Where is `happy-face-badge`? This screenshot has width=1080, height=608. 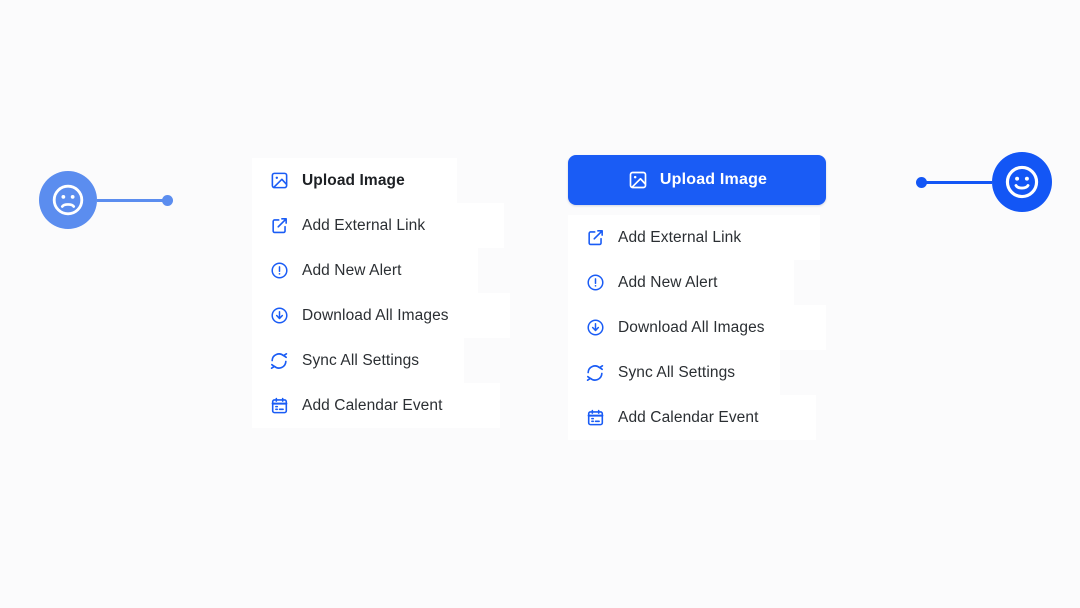 happy-face-badge is located at coordinates (1022, 182).